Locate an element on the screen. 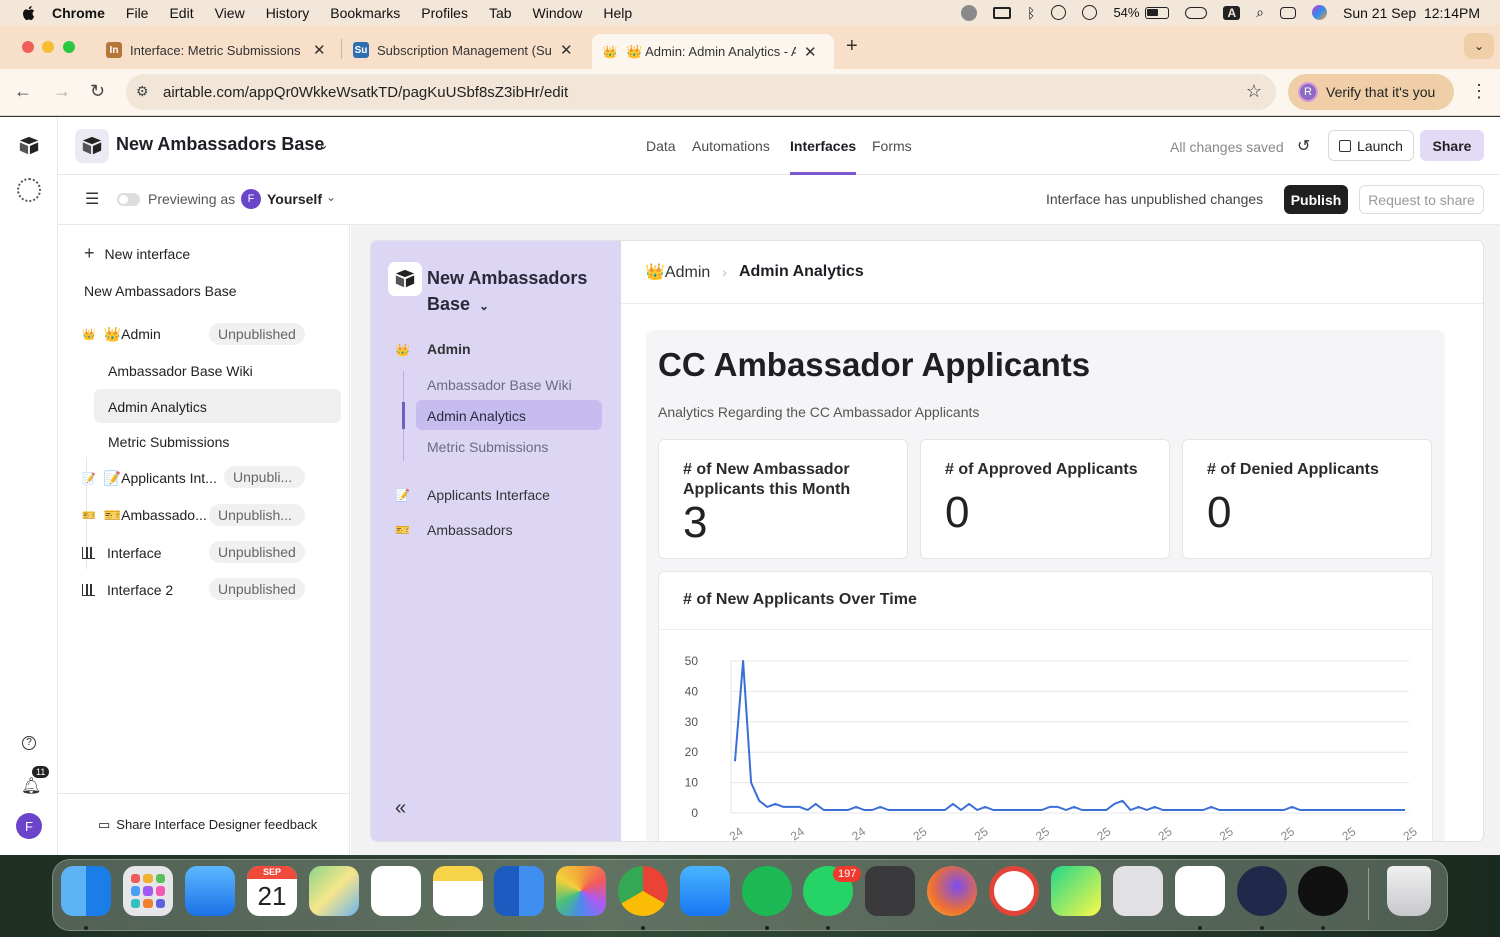 This screenshot has height=937, width=1500. bookmark-star-icon: ☆ is located at coordinates (1254, 91).